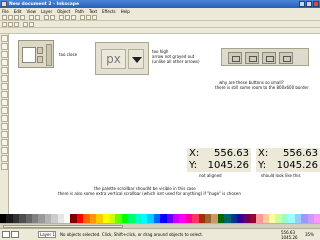 The image size is (320, 240). I want to click on tool-controls-toolbar, so click(160, 24).